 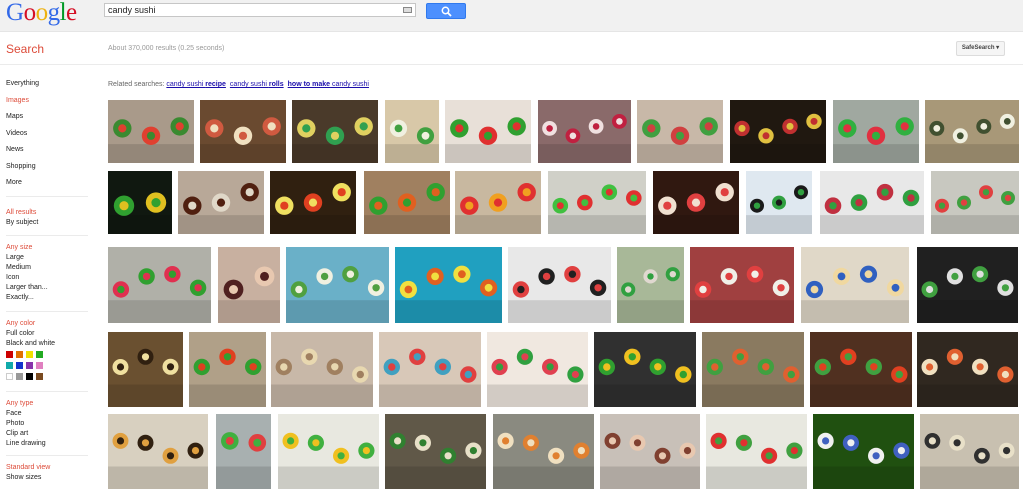 I want to click on keyboard-icon, so click(x=407, y=10).